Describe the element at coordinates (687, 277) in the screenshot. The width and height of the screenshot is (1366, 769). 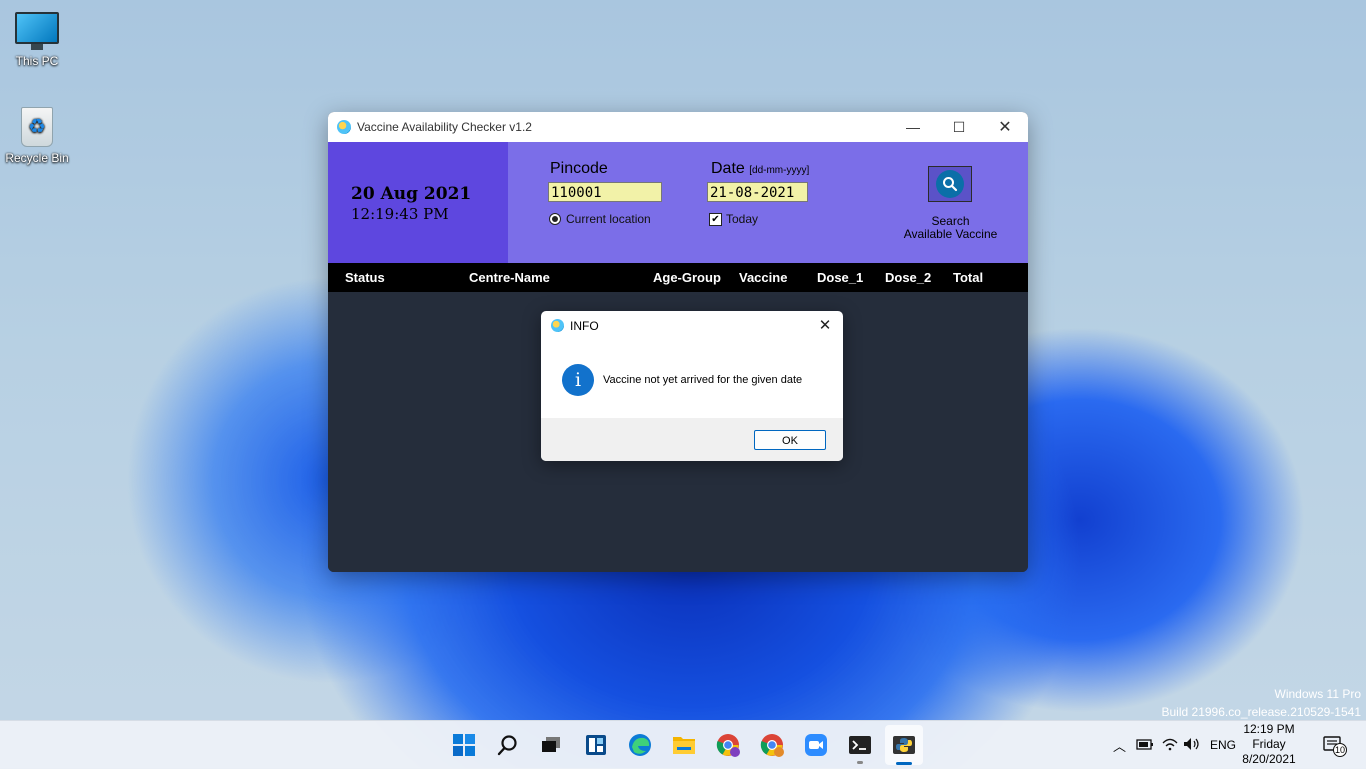
I see `column-age-group: Age-Group` at that location.